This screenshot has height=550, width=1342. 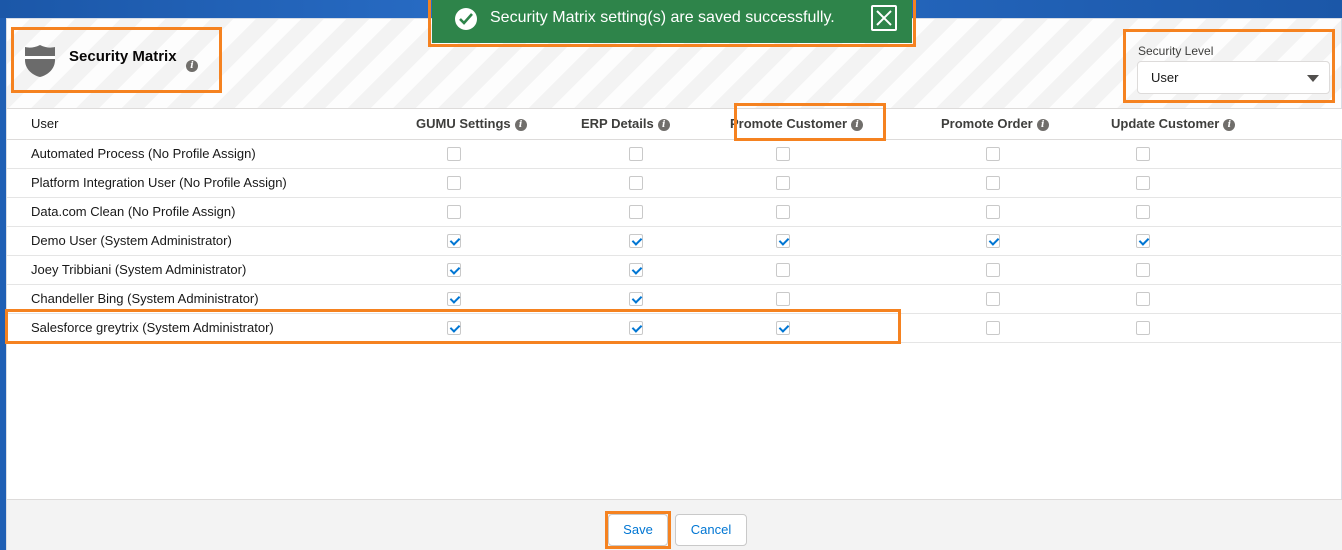 What do you see at coordinates (987, 124) in the screenshot?
I see `column-header-label: Promote Order` at bounding box center [987, 124].